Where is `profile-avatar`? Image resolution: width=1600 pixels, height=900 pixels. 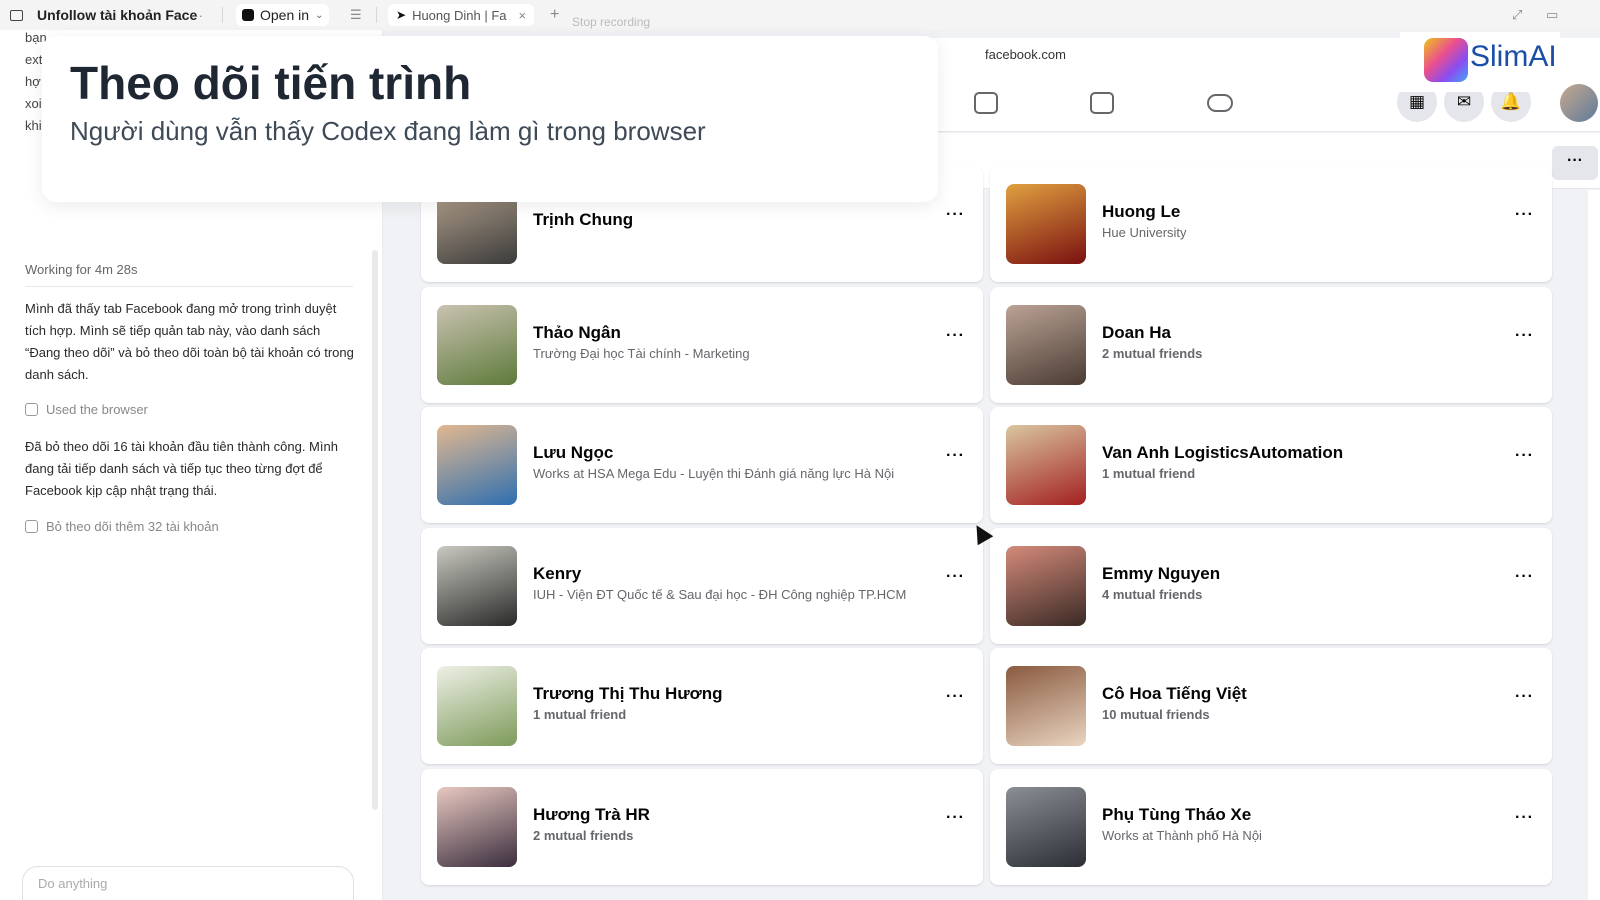 profile-avatar is located at coordinates (1579, 103).